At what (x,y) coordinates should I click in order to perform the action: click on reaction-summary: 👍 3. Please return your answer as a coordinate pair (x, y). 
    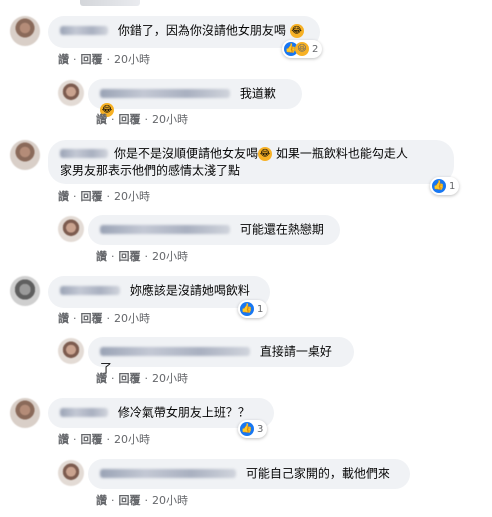
    Looking at the image, I should click on (253, 429).